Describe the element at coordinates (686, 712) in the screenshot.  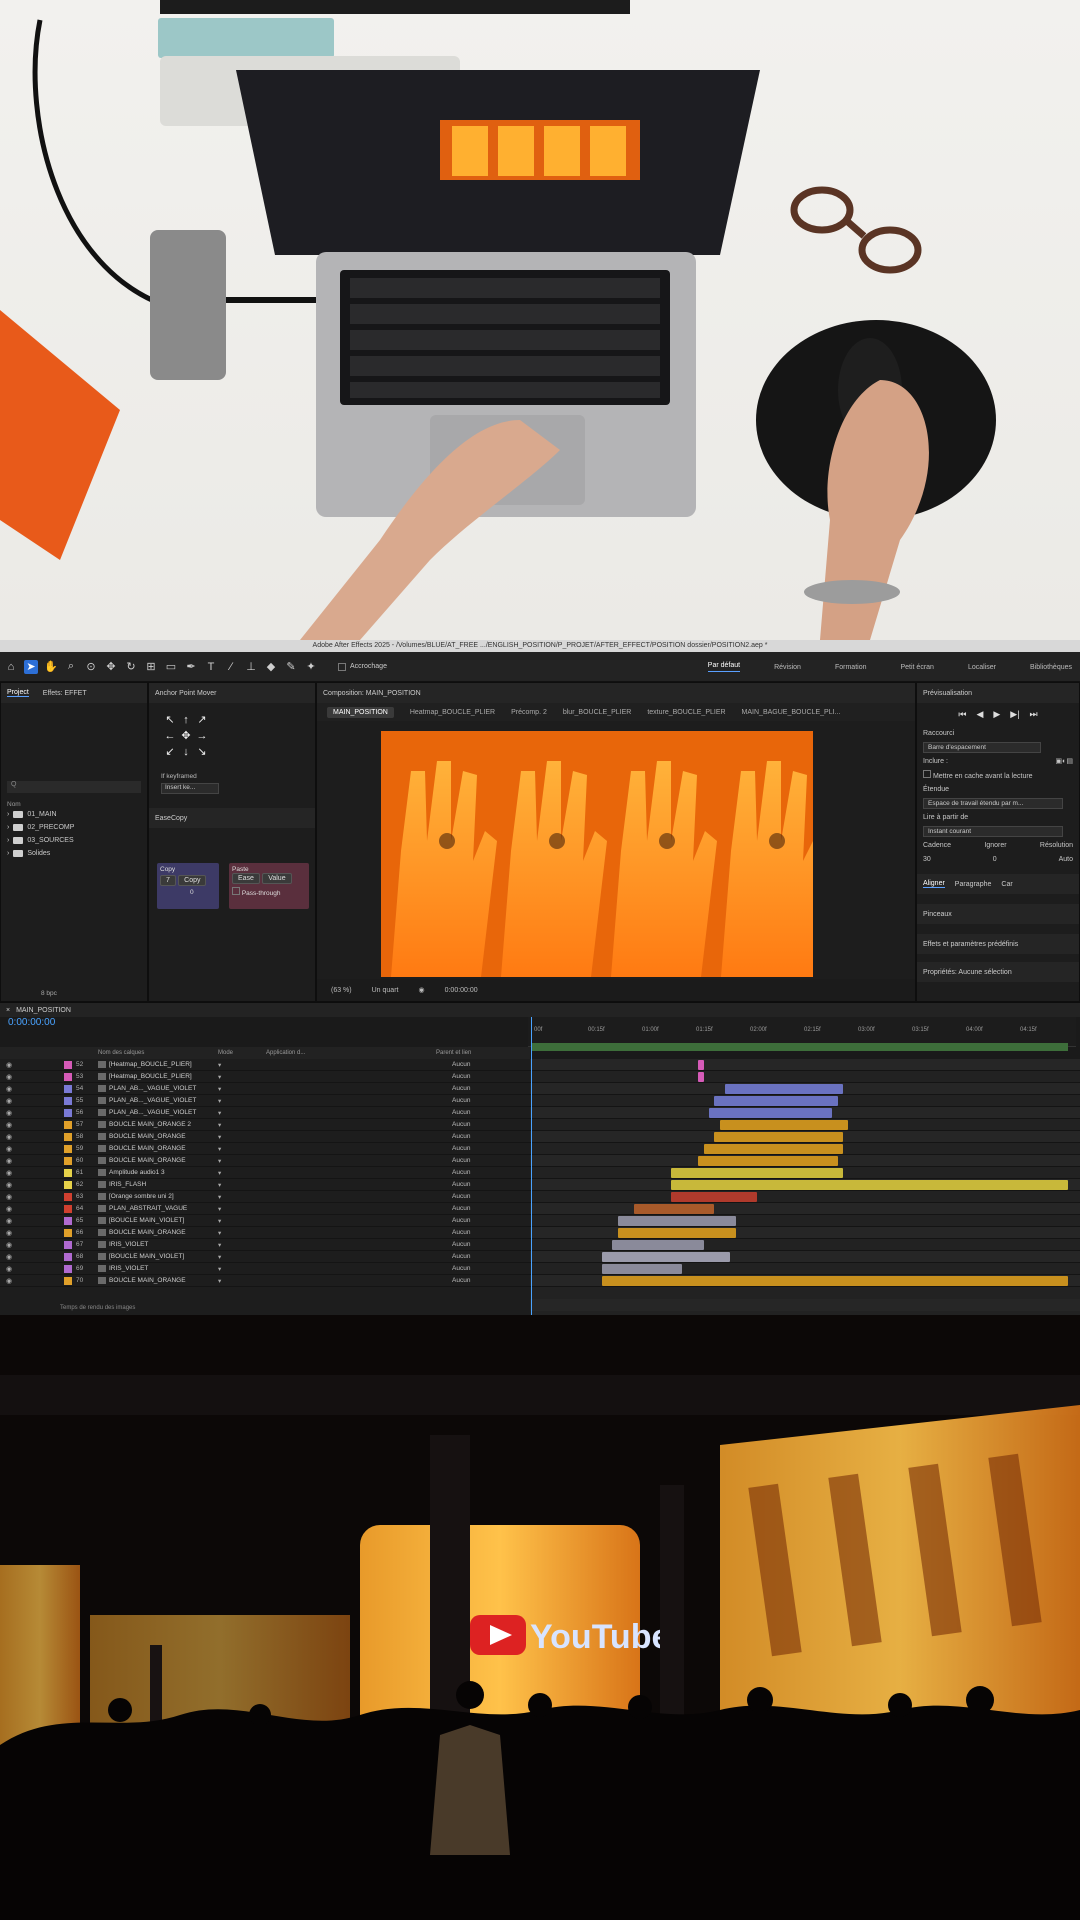
I see `comp-tab: texture_BOUCLE_PLIER` at that location.